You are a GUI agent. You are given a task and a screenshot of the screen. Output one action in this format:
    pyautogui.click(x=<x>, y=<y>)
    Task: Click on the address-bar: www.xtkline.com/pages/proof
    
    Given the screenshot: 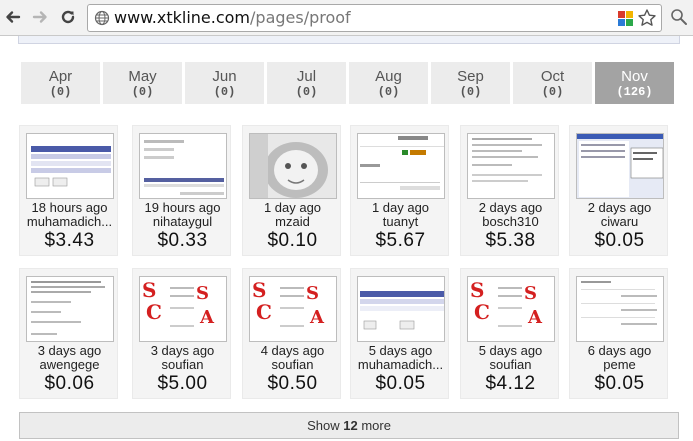 What is the action you would take?
    pyautogui.click(x=374, y=18)
    